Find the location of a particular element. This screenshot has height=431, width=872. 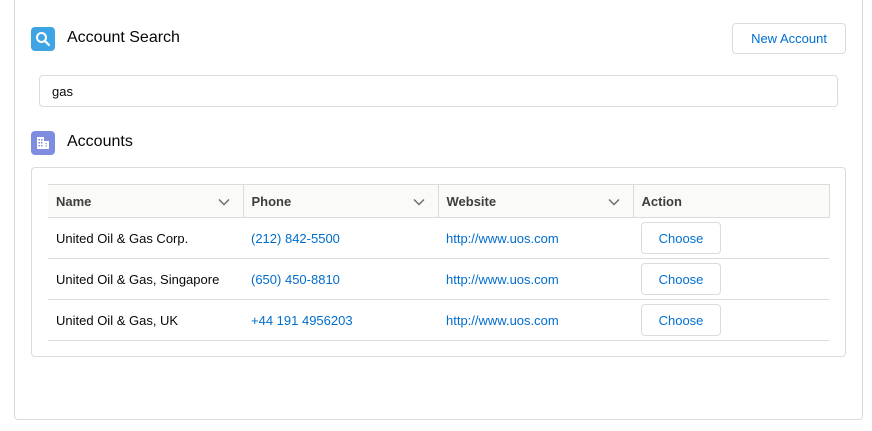

phone-cell: (212) 842-5500 is located at coordinates (340, 238).